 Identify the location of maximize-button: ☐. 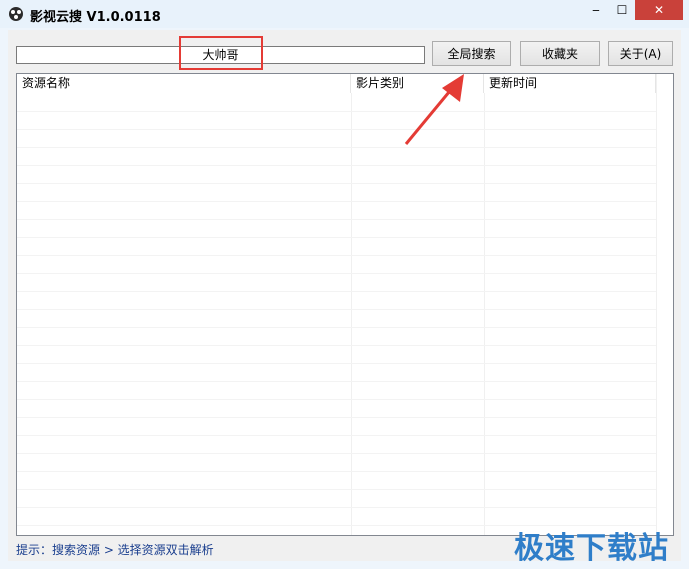
(622, 10).